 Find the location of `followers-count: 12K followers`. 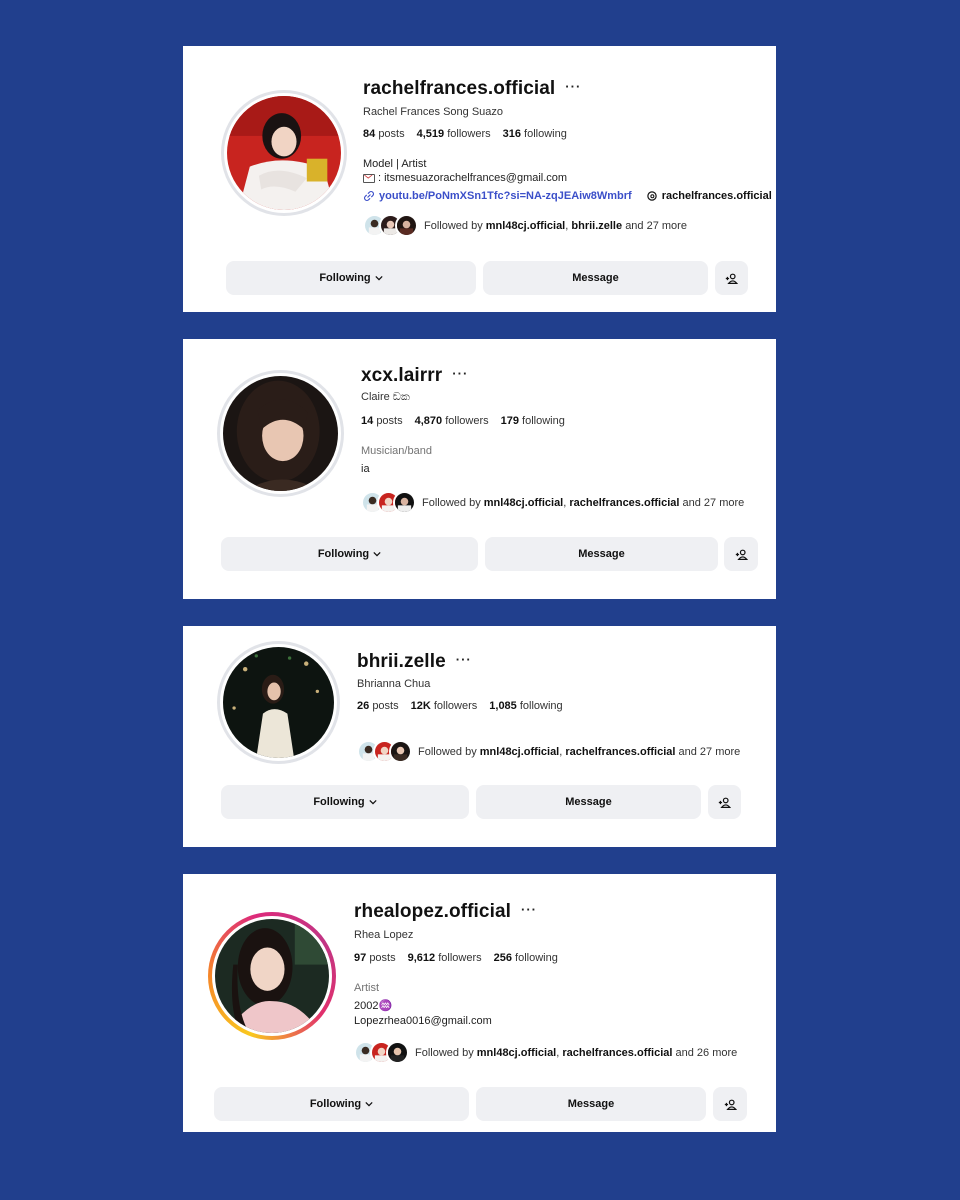

followers-count: 12K followers is located at coordinates (444, 706).